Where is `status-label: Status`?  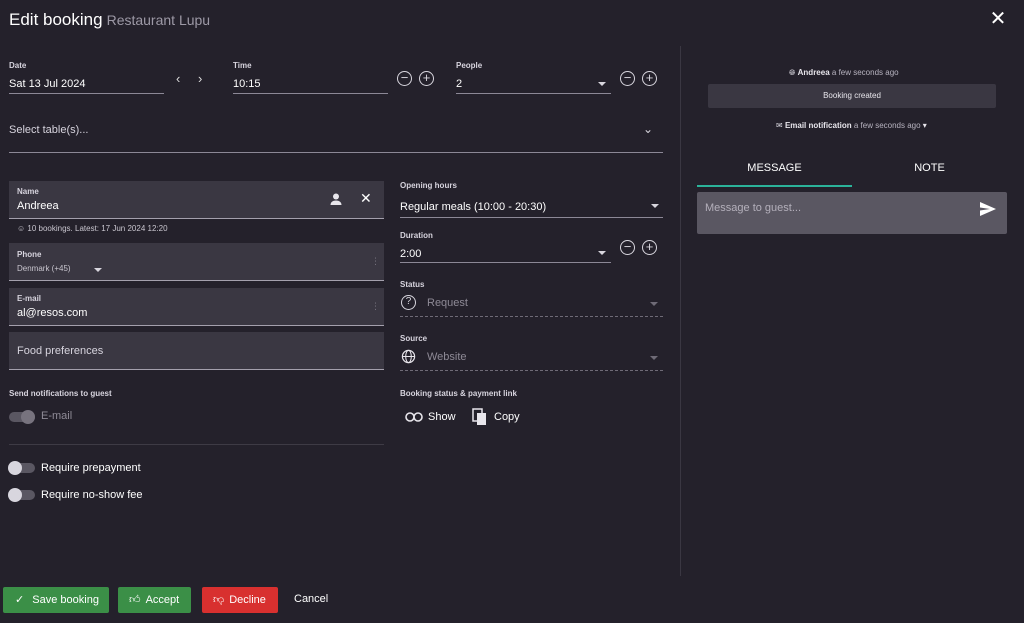 status-label: Status is located at coordinates (412, 284).